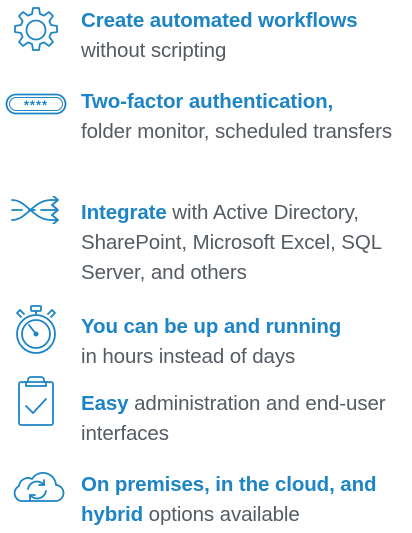 The height and width of the screenshot is (533, 412). I want to click on feature-highlight: You can be up and running, so click(211, 326).